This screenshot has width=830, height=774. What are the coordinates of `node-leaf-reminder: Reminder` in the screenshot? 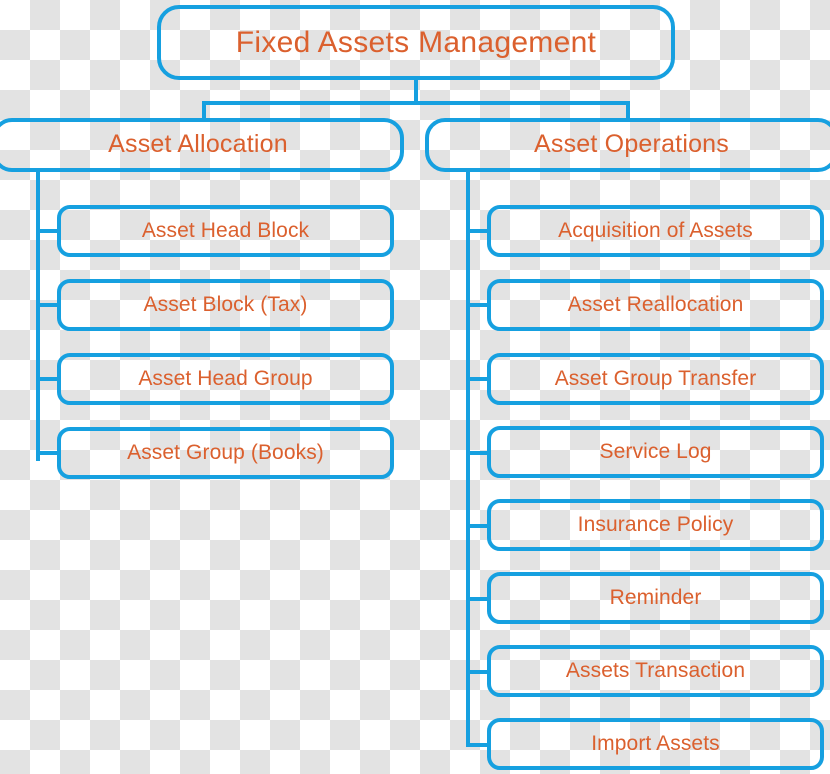 It's located at (655, 598).